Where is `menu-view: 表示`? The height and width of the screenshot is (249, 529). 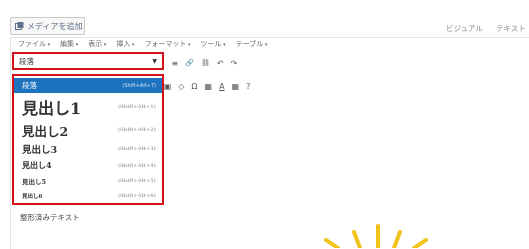
menu-view: 表示 is located at coordinates (97, 45).